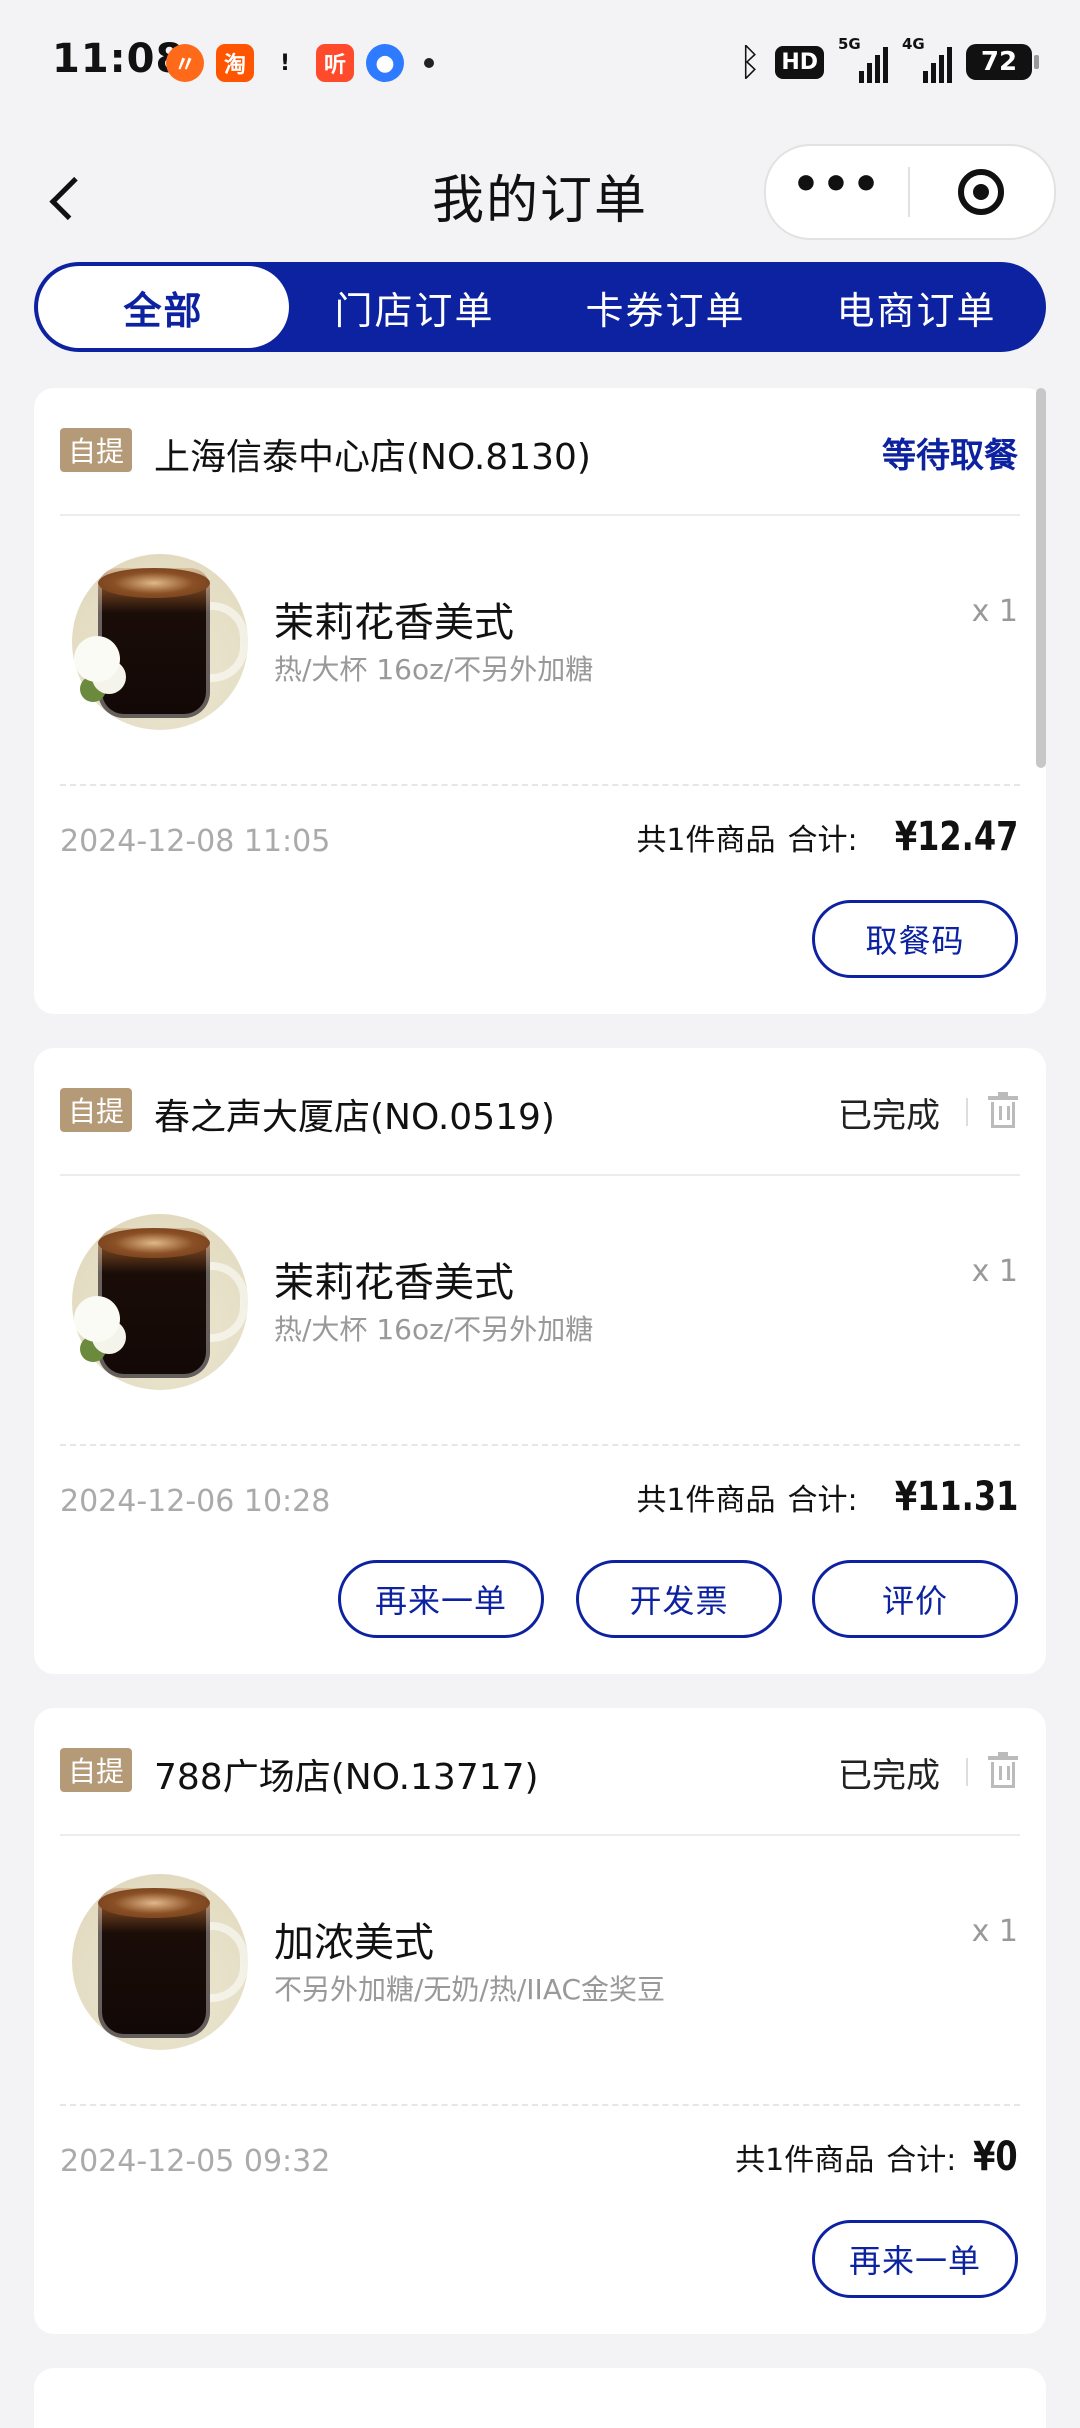 This screenshot has height=2428, width=1080. I want to click on order-card-partial, so click(540, 2398).